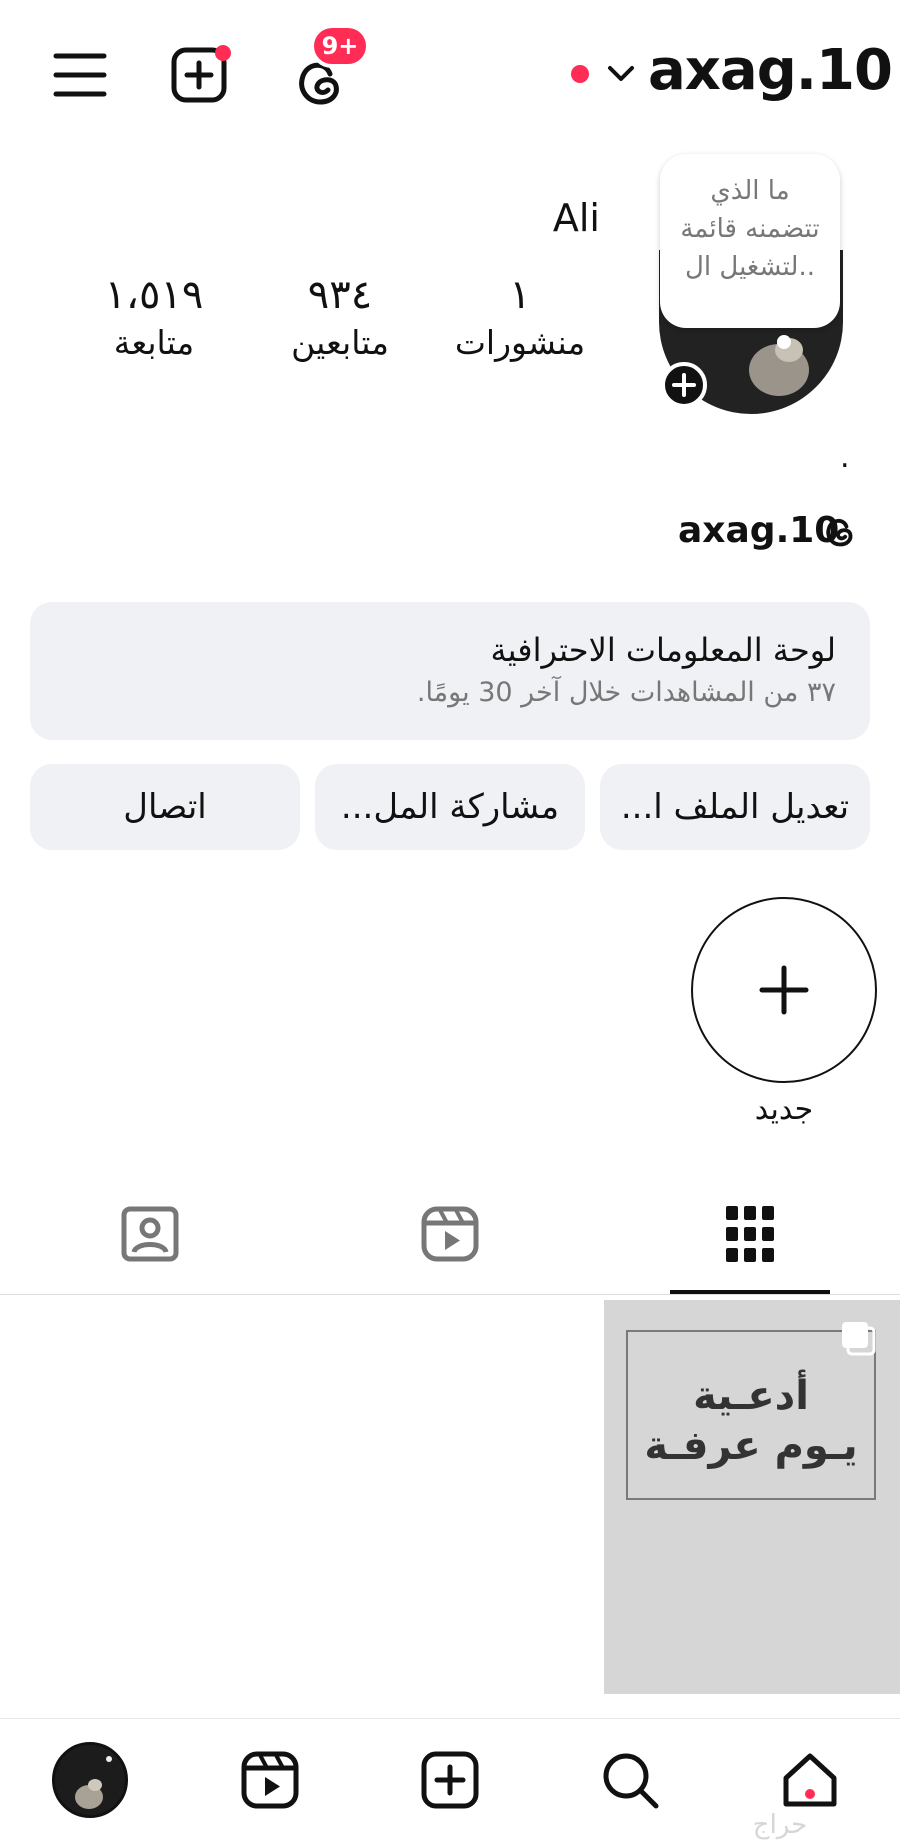  What do you see at coordinates (752, 1497) in the screenshot?
I see `post-thumbnail: أدعـية يـوم عرفـة` at bounding box center [752, 1497].